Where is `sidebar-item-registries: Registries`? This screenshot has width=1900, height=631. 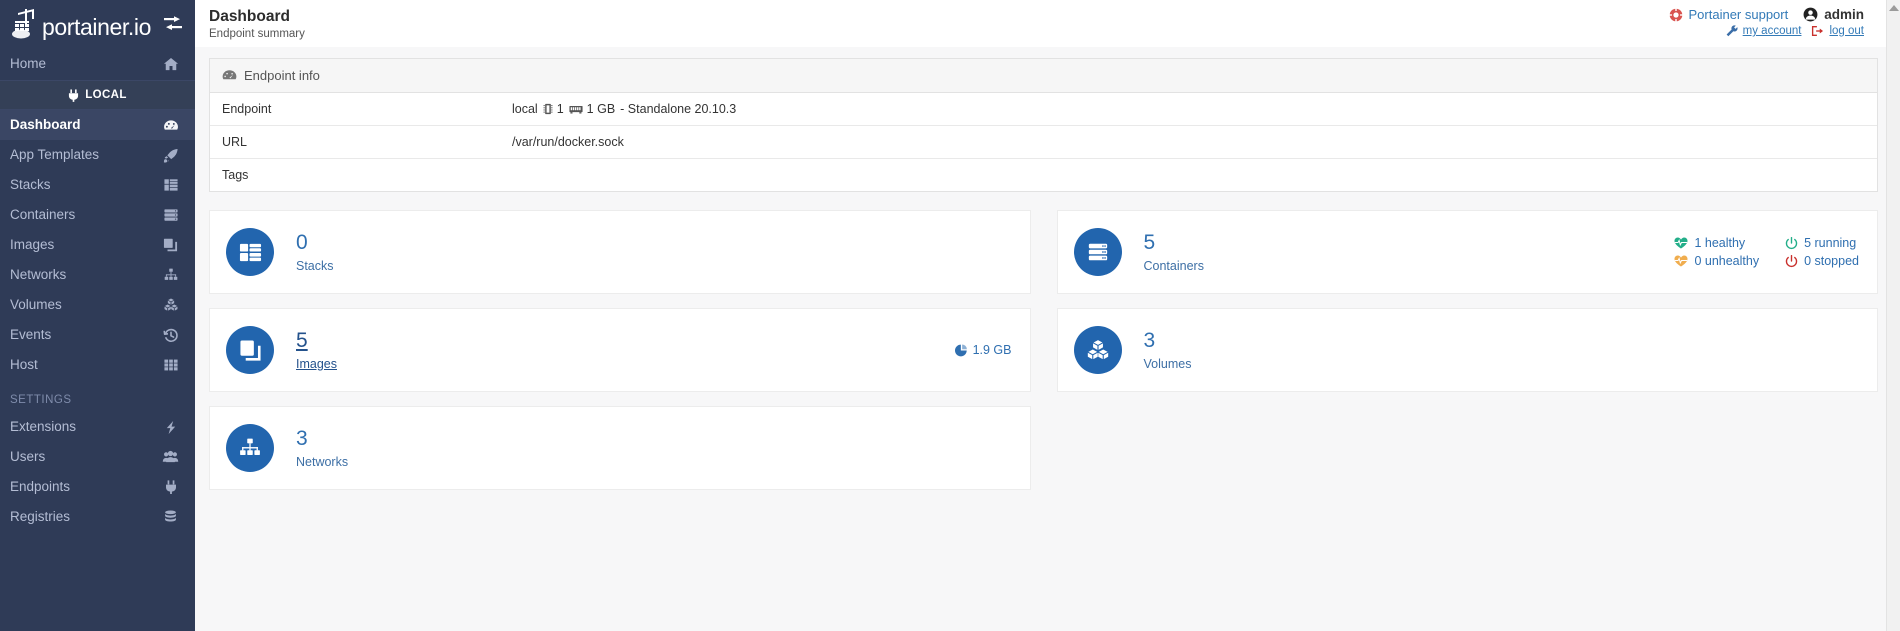
sidebar-item-registries: Registries is located at coordinates (97, 517).